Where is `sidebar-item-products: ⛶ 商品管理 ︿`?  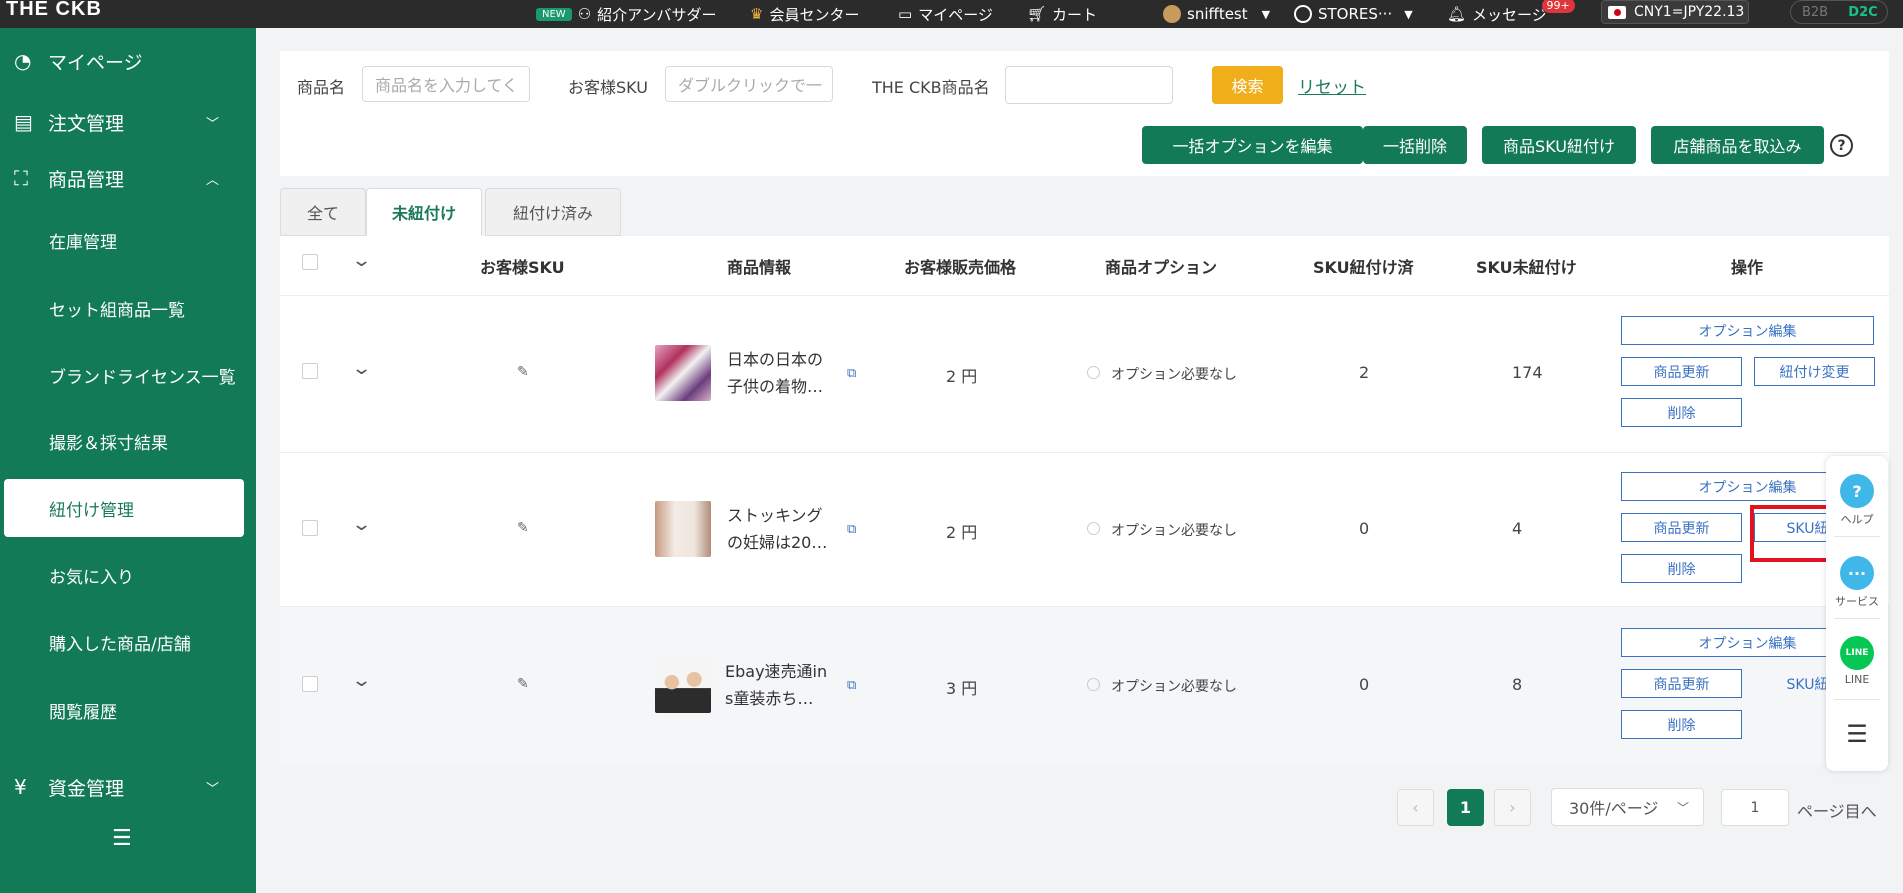 sidebar-item-products: ⛶ 商品管理 ︿ is located at coordinates (128, 178).